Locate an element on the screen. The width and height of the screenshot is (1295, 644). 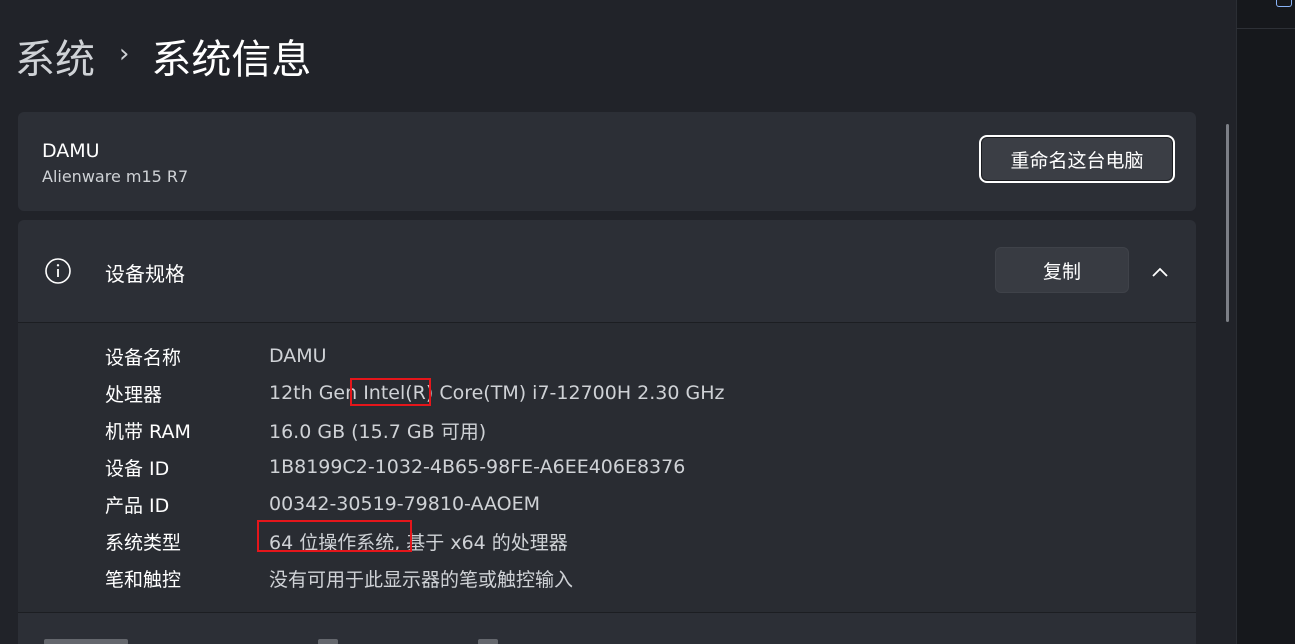
device-specs-header: 设备规格 复制 is located at coordinates (607, 271).